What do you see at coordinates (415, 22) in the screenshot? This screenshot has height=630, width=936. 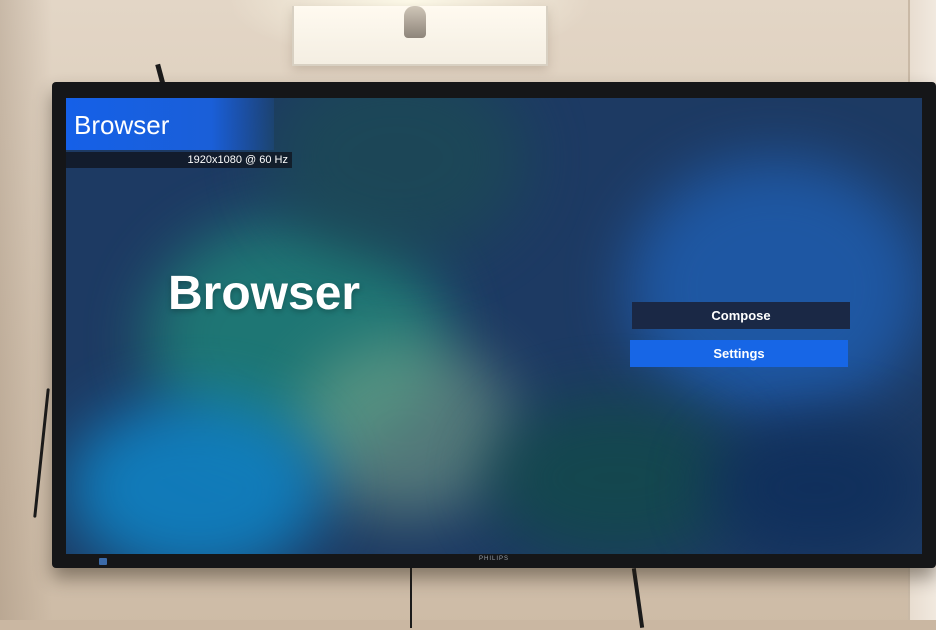 I see `lamp-hook` at bounding box center [415, 22].